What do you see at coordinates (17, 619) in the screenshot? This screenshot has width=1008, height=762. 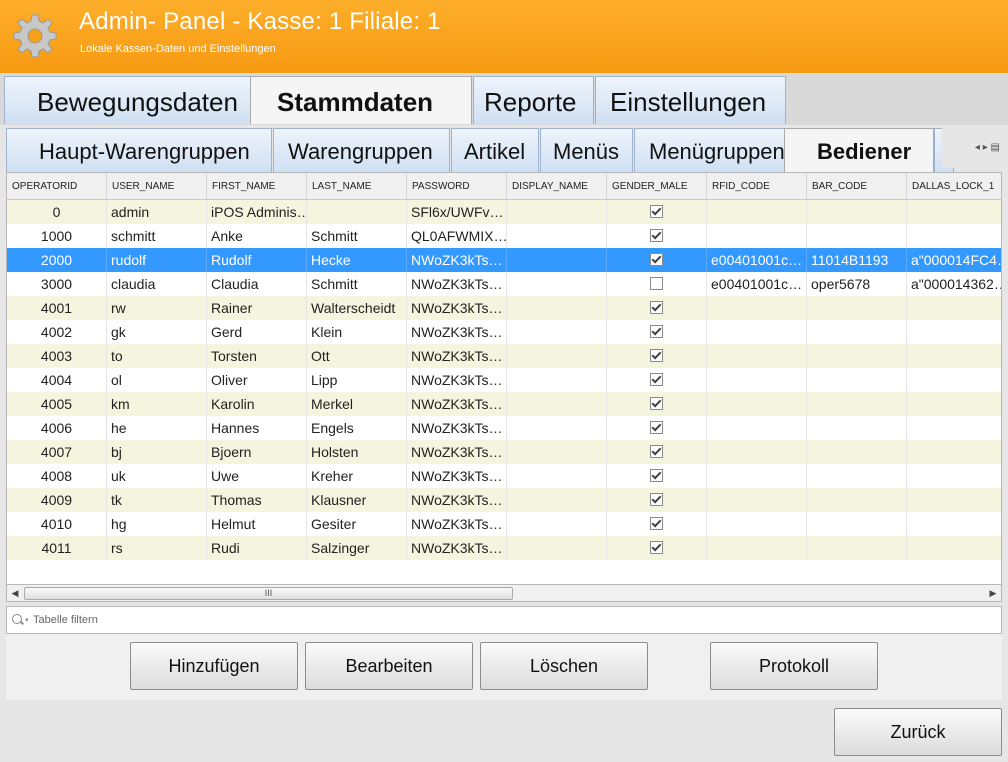 I see `search-icon` at bounding box center [17, 619].